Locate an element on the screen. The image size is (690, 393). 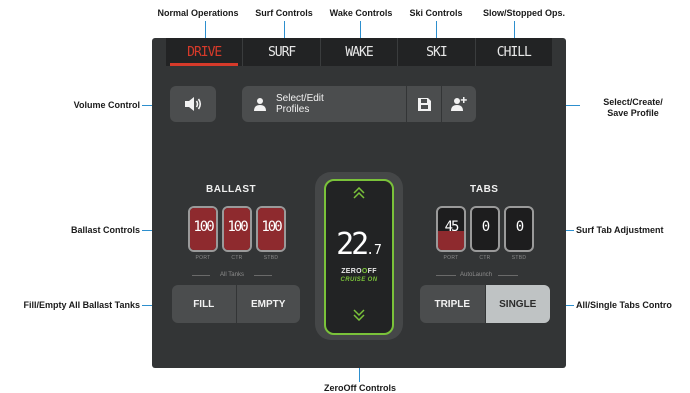
cruise-status: CRUISE ON is located at coordinates (359, 280).